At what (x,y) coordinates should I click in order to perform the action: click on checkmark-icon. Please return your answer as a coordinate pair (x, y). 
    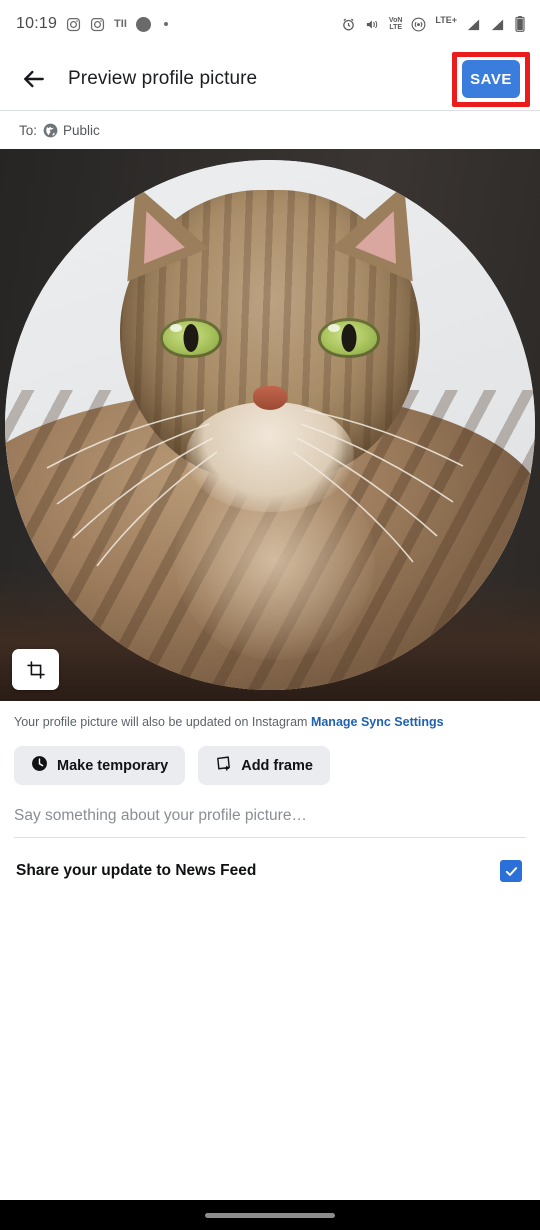
    Looking at the image, I should click on (511, 871).